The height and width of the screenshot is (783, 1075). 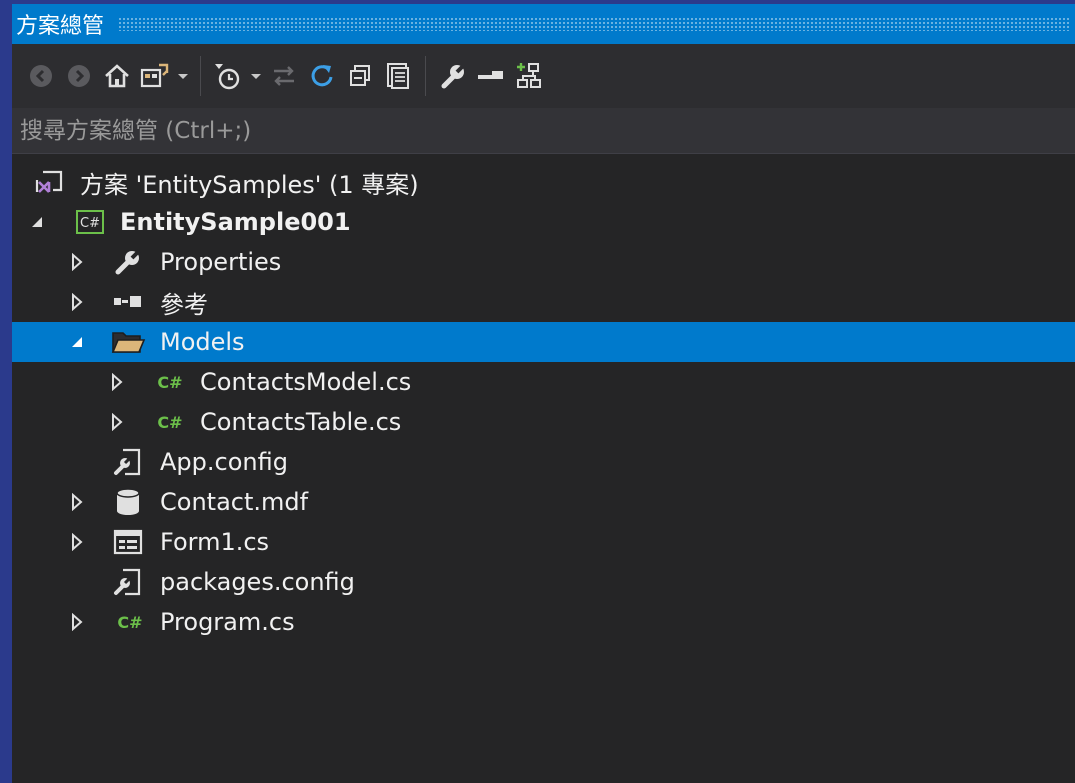 I want to click on form-icon, so click(x=128, y=542).